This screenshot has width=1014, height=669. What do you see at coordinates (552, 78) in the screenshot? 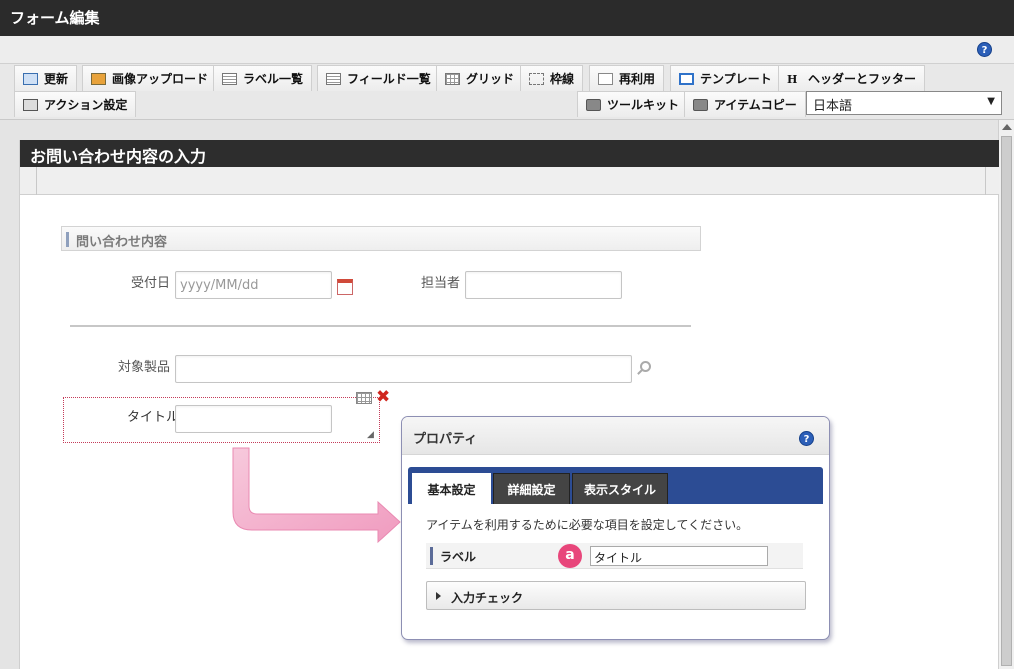
I see `border-button: 枠線` at bounding box center [552, 78].